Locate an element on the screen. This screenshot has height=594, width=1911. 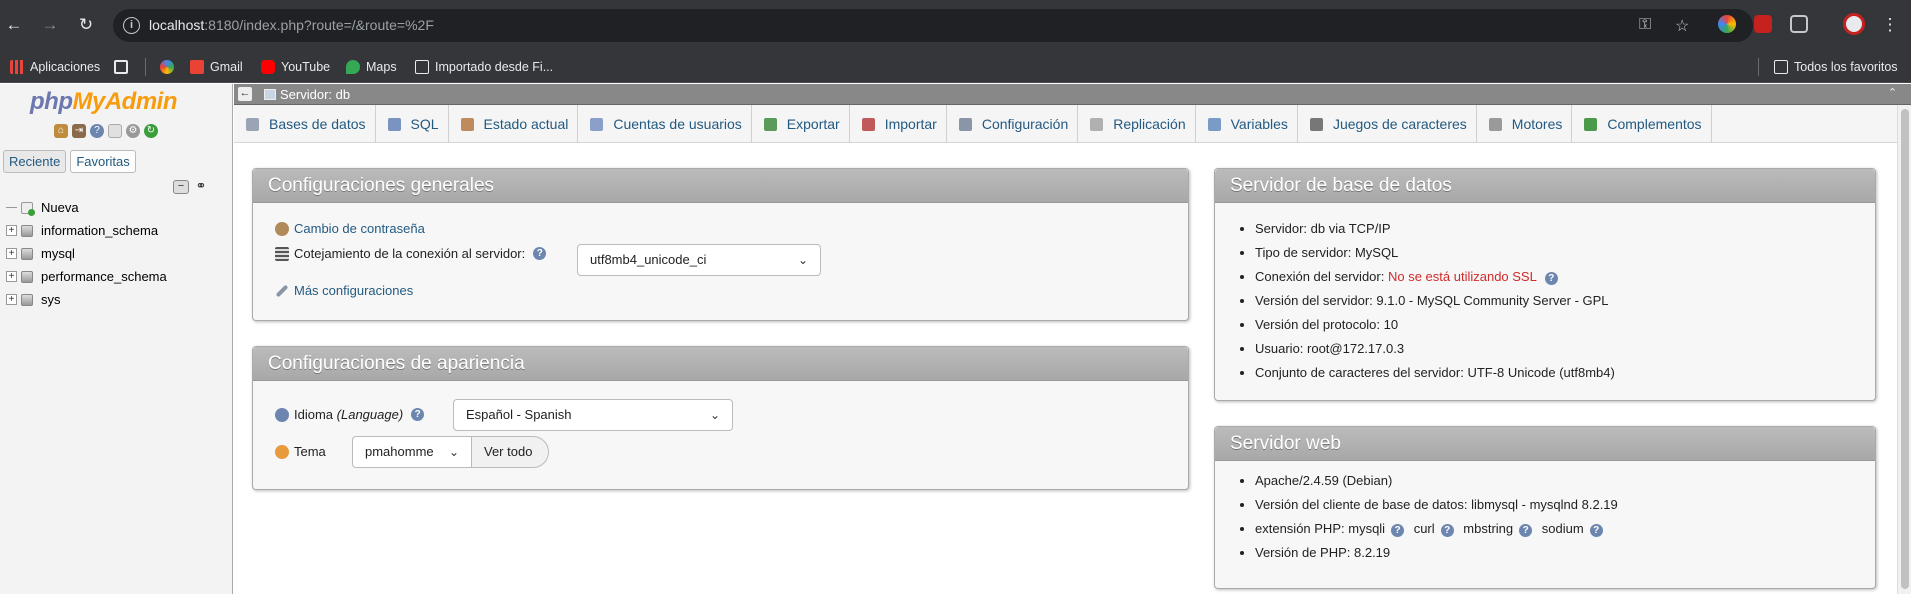
view-all-themes-button: Ver todo is located at coordinates (510, 452).